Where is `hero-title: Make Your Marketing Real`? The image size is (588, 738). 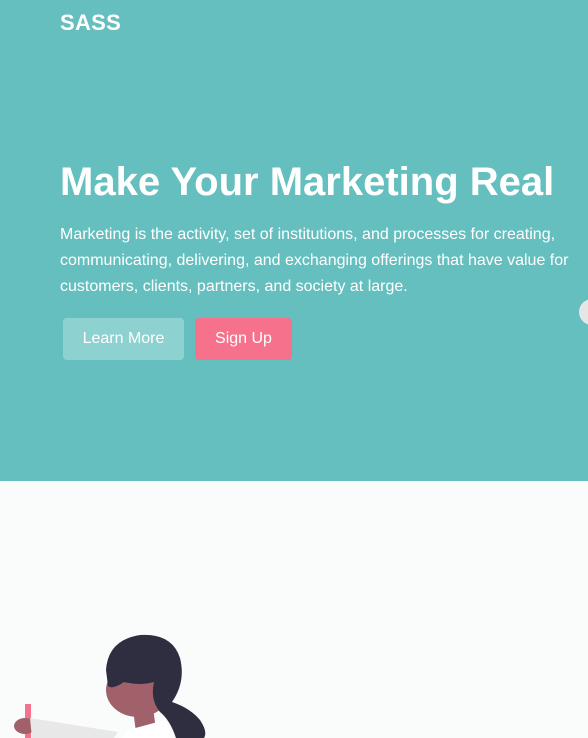
hero-title: Make Your Marketing Real is located at coordinates (307, 182).